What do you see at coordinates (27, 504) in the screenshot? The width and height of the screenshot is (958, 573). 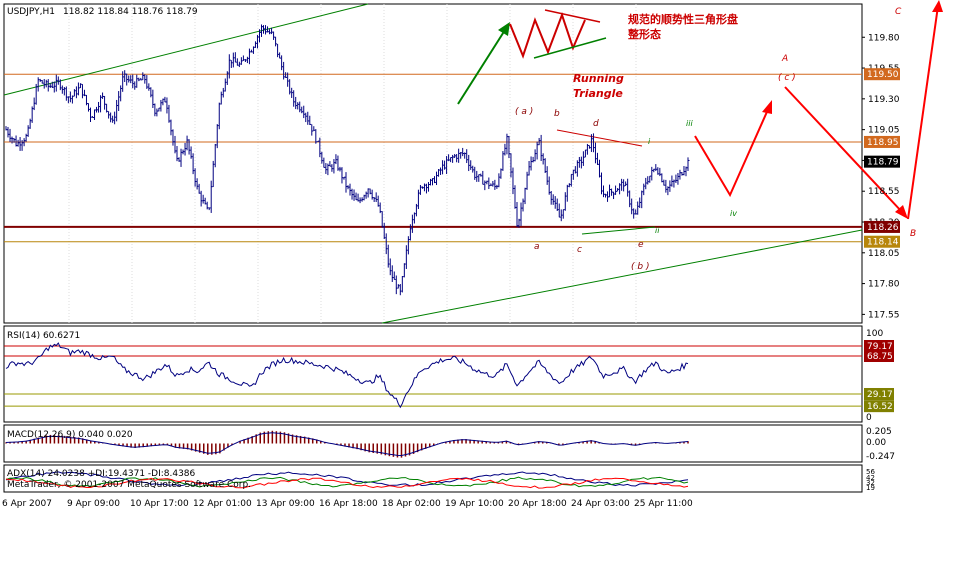 I see `time-tick-label: 6 Apr 2007` at bounding box center [27, 504].